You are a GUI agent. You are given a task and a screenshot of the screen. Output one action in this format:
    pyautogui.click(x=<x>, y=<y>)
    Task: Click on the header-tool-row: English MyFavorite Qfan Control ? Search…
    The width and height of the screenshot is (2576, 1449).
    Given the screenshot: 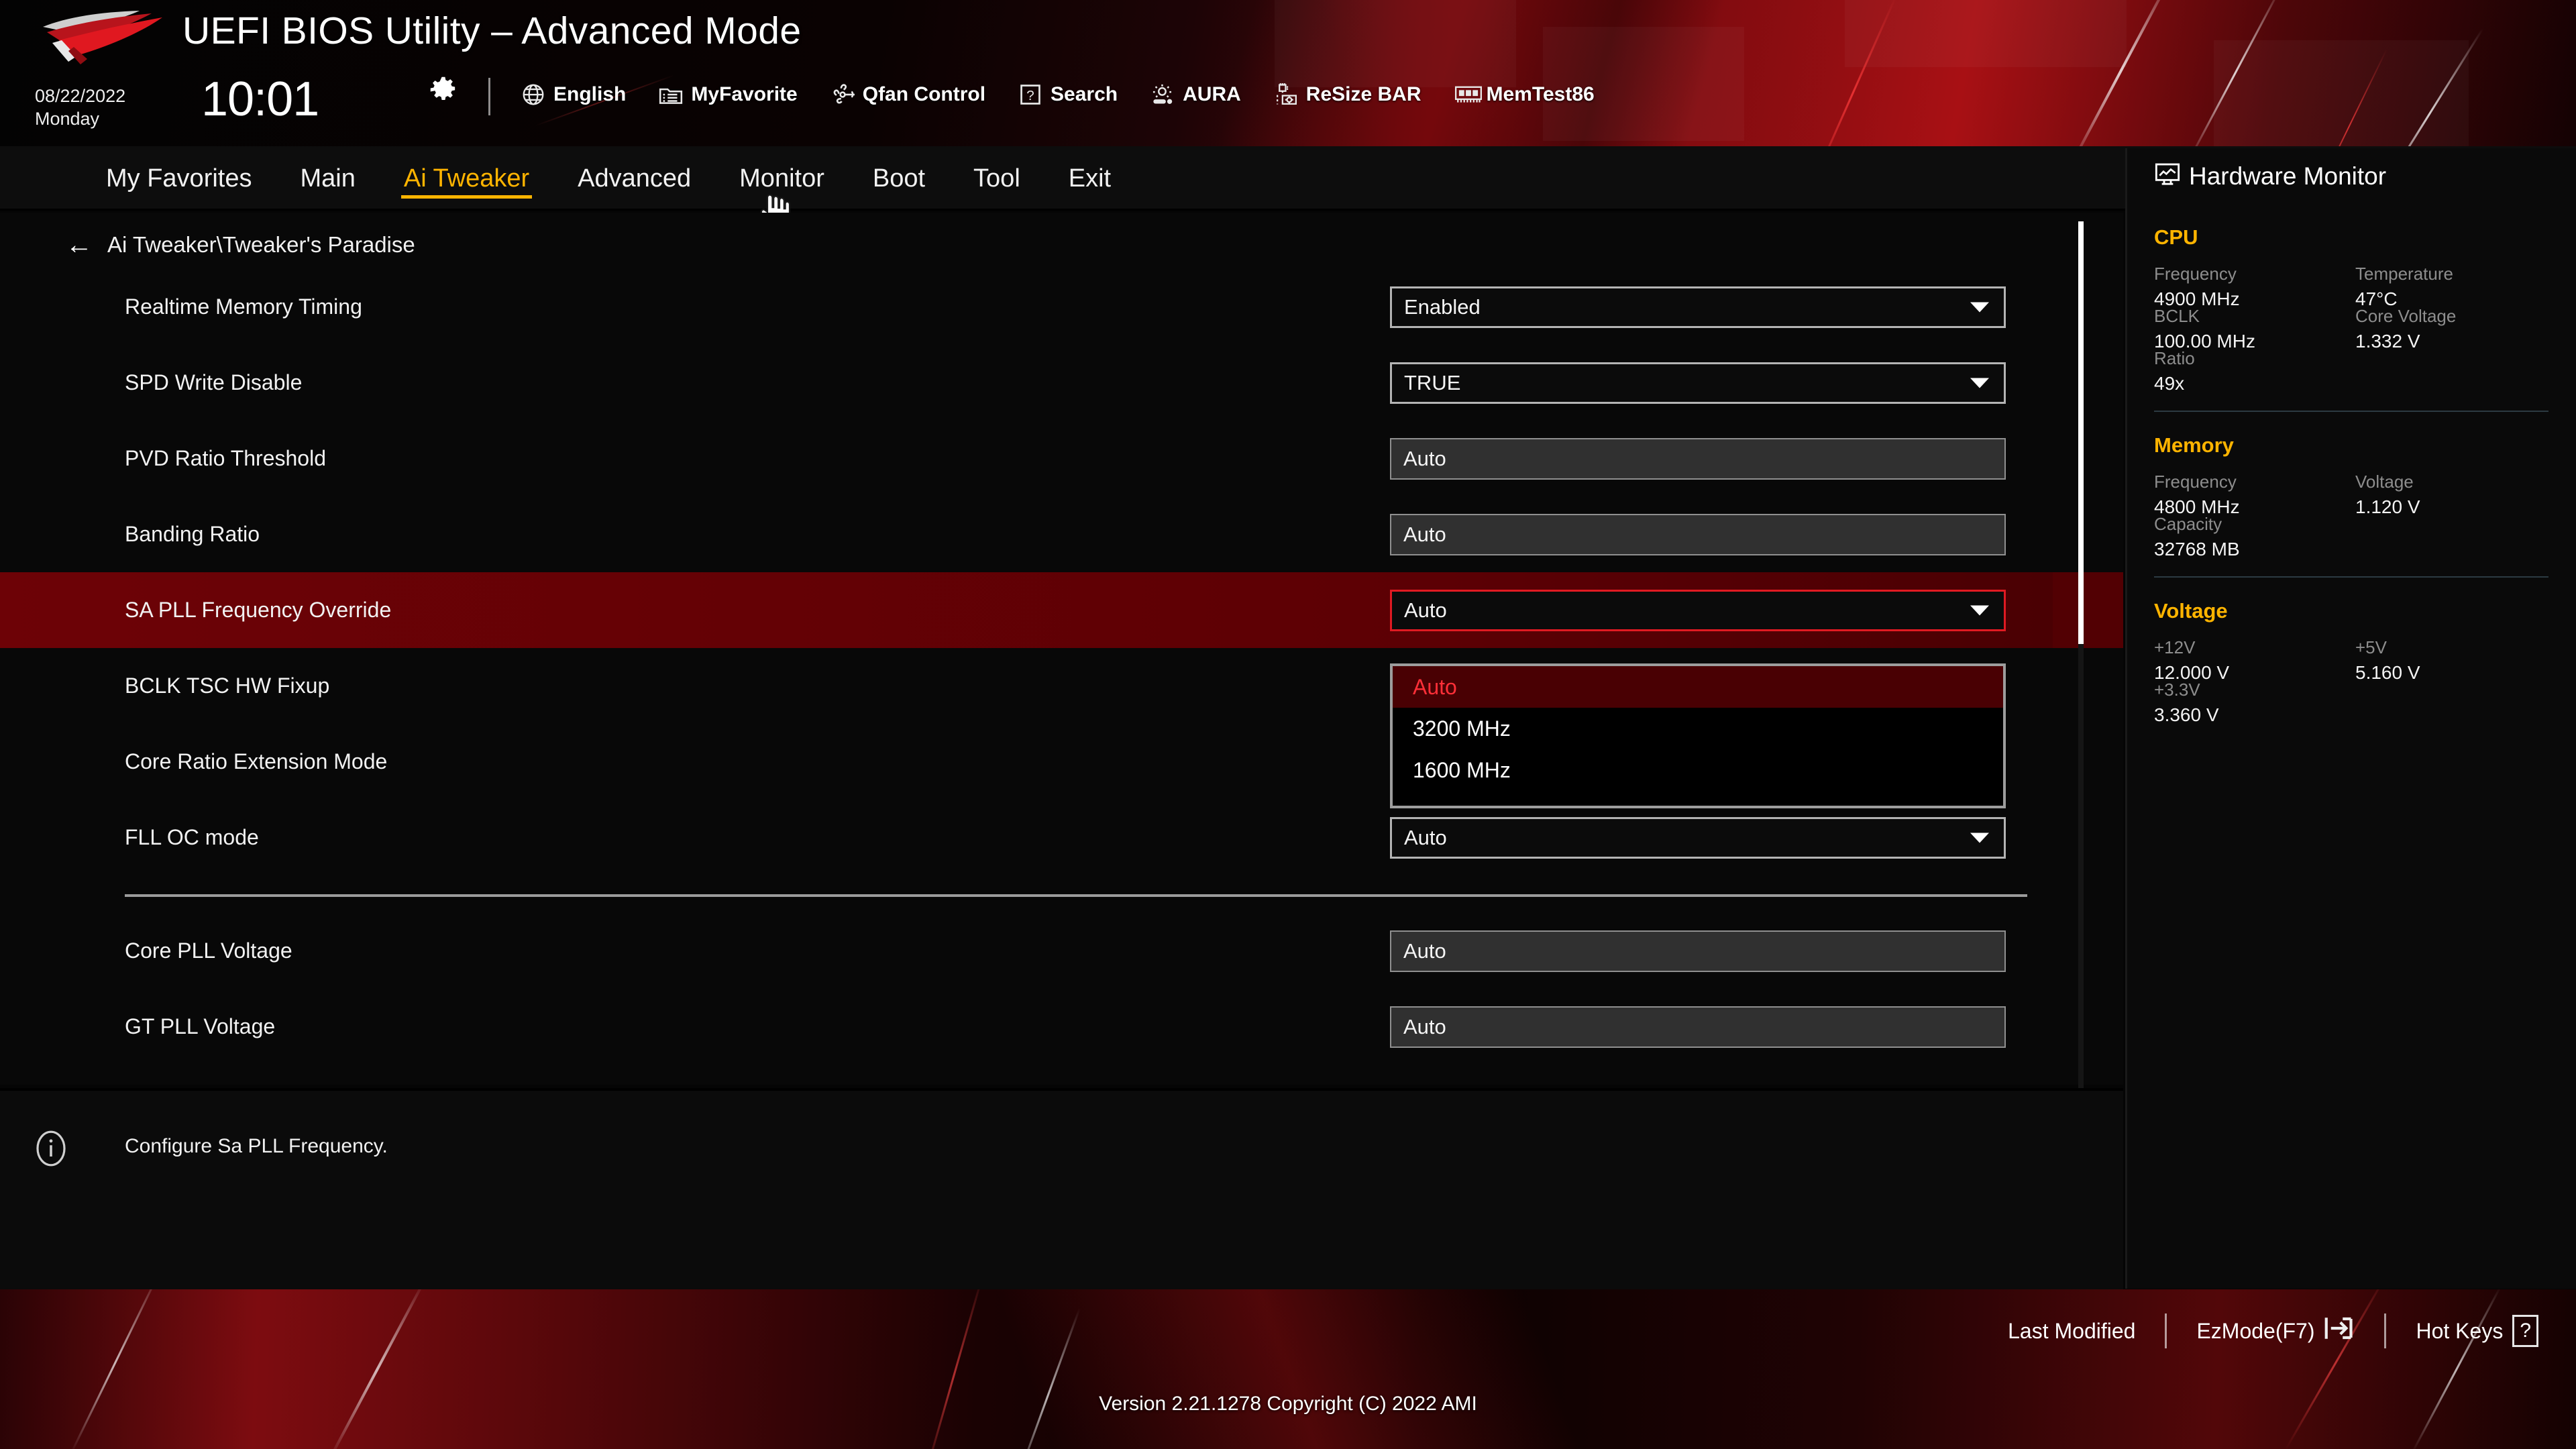 What is the action you would take?
    pyautogui.click(x=1058, y=94)
    